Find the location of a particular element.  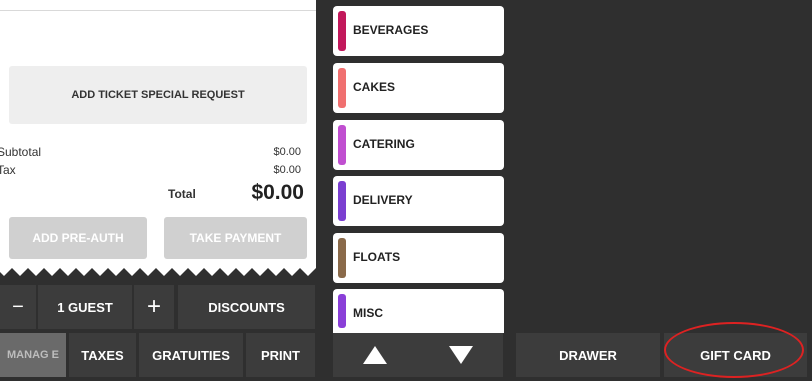

manage-label: MANAG E is located at coordinates (33, 354).